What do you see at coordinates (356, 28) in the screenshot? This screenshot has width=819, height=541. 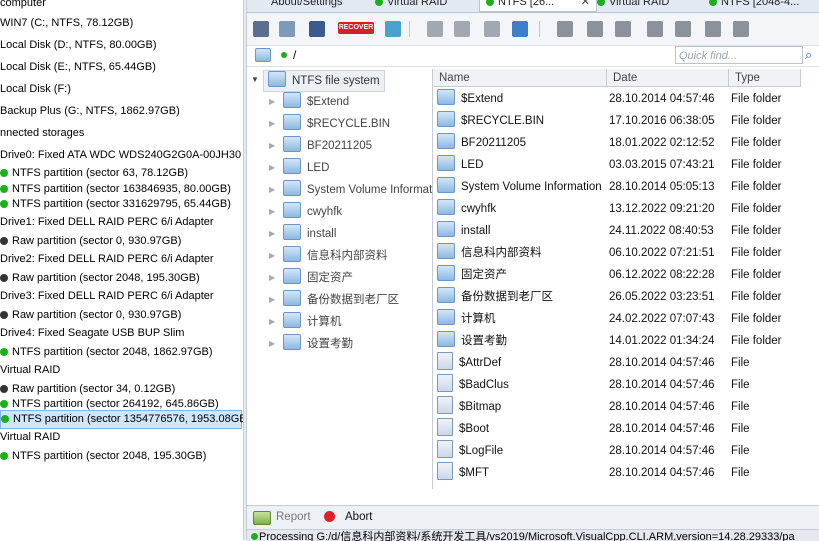 I see `recover-button: RECOVER` at bounding box center [356, 28].